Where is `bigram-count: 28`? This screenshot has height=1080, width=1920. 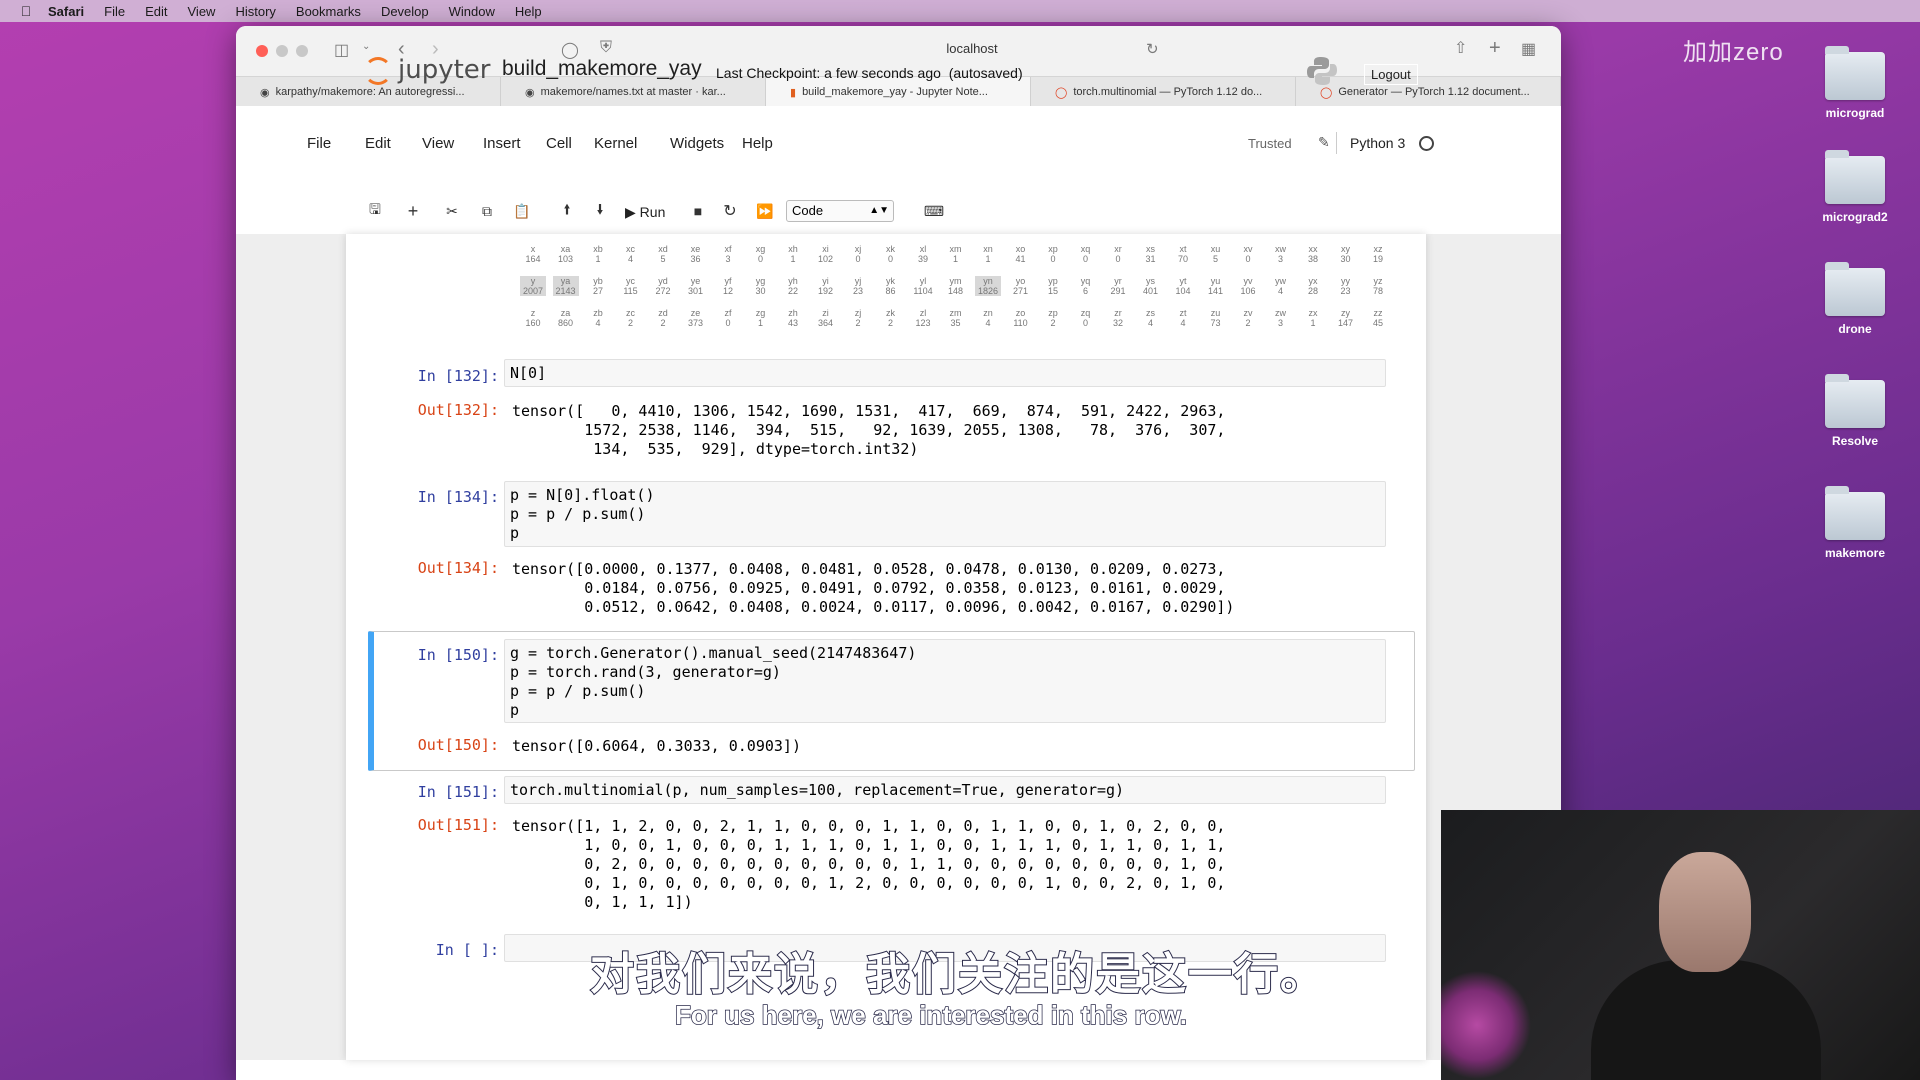 bigram-count: 28 is located at coordinates (1312, 291).